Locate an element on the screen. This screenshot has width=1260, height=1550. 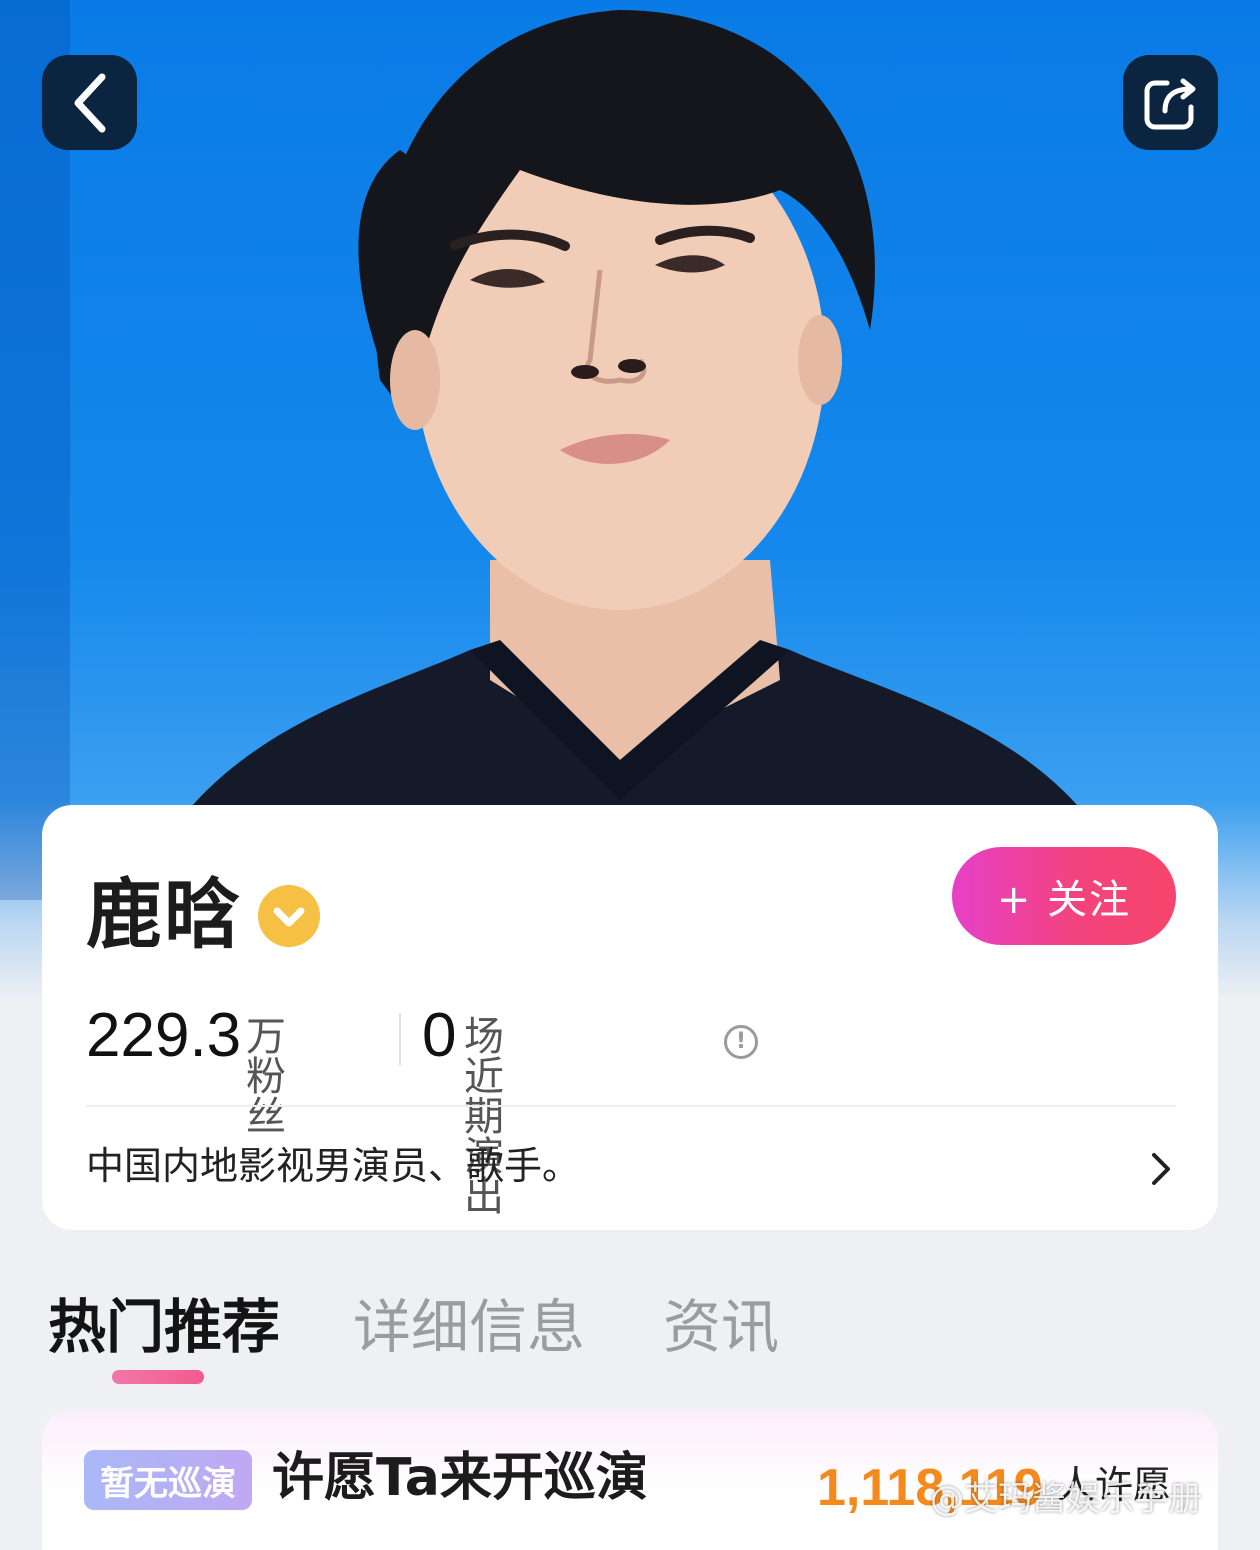
follow-button: + 关注 is located at coordinates (1064, 896).